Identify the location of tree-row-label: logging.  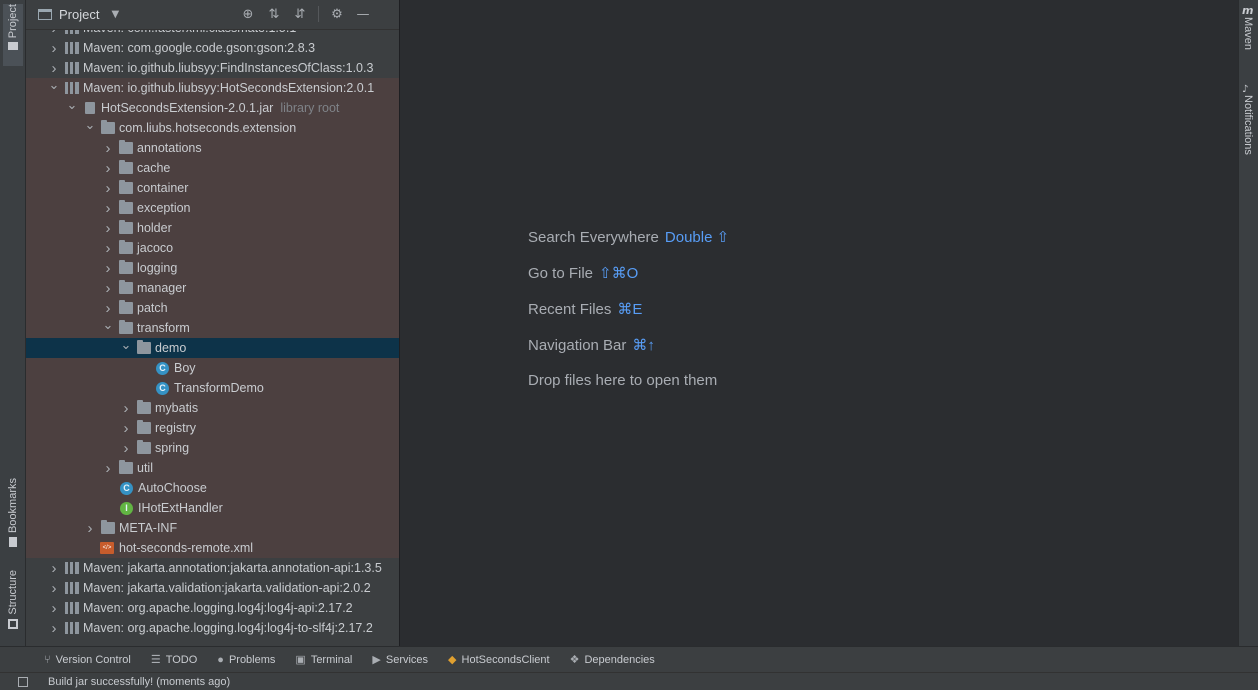
(157, 268).